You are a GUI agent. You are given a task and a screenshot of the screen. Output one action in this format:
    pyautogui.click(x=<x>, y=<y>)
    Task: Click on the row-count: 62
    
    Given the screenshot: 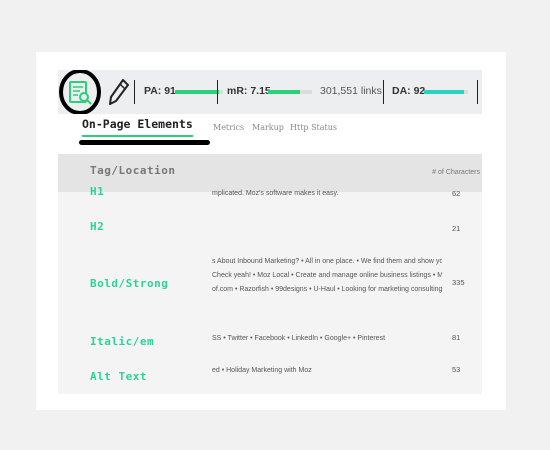 What is the action you would take?
    pyautogui.click(x=456, y=193)
    